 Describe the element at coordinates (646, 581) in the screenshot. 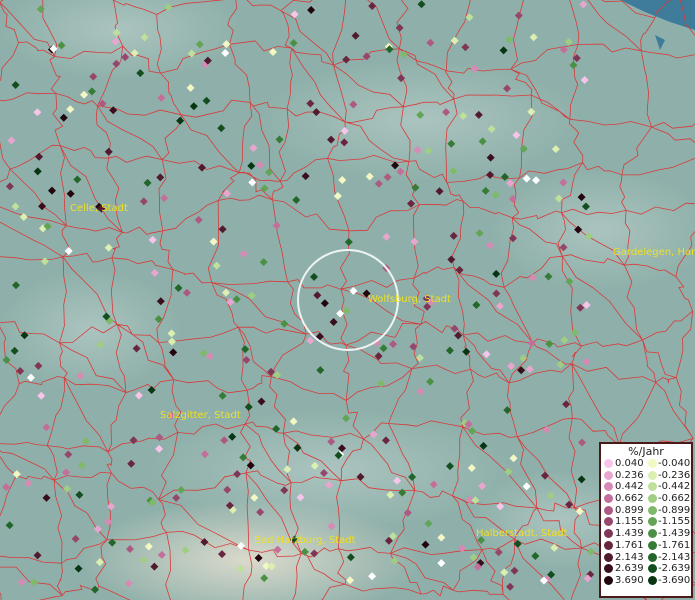

I see `legend-row: 3.690 -3.690` at that location.